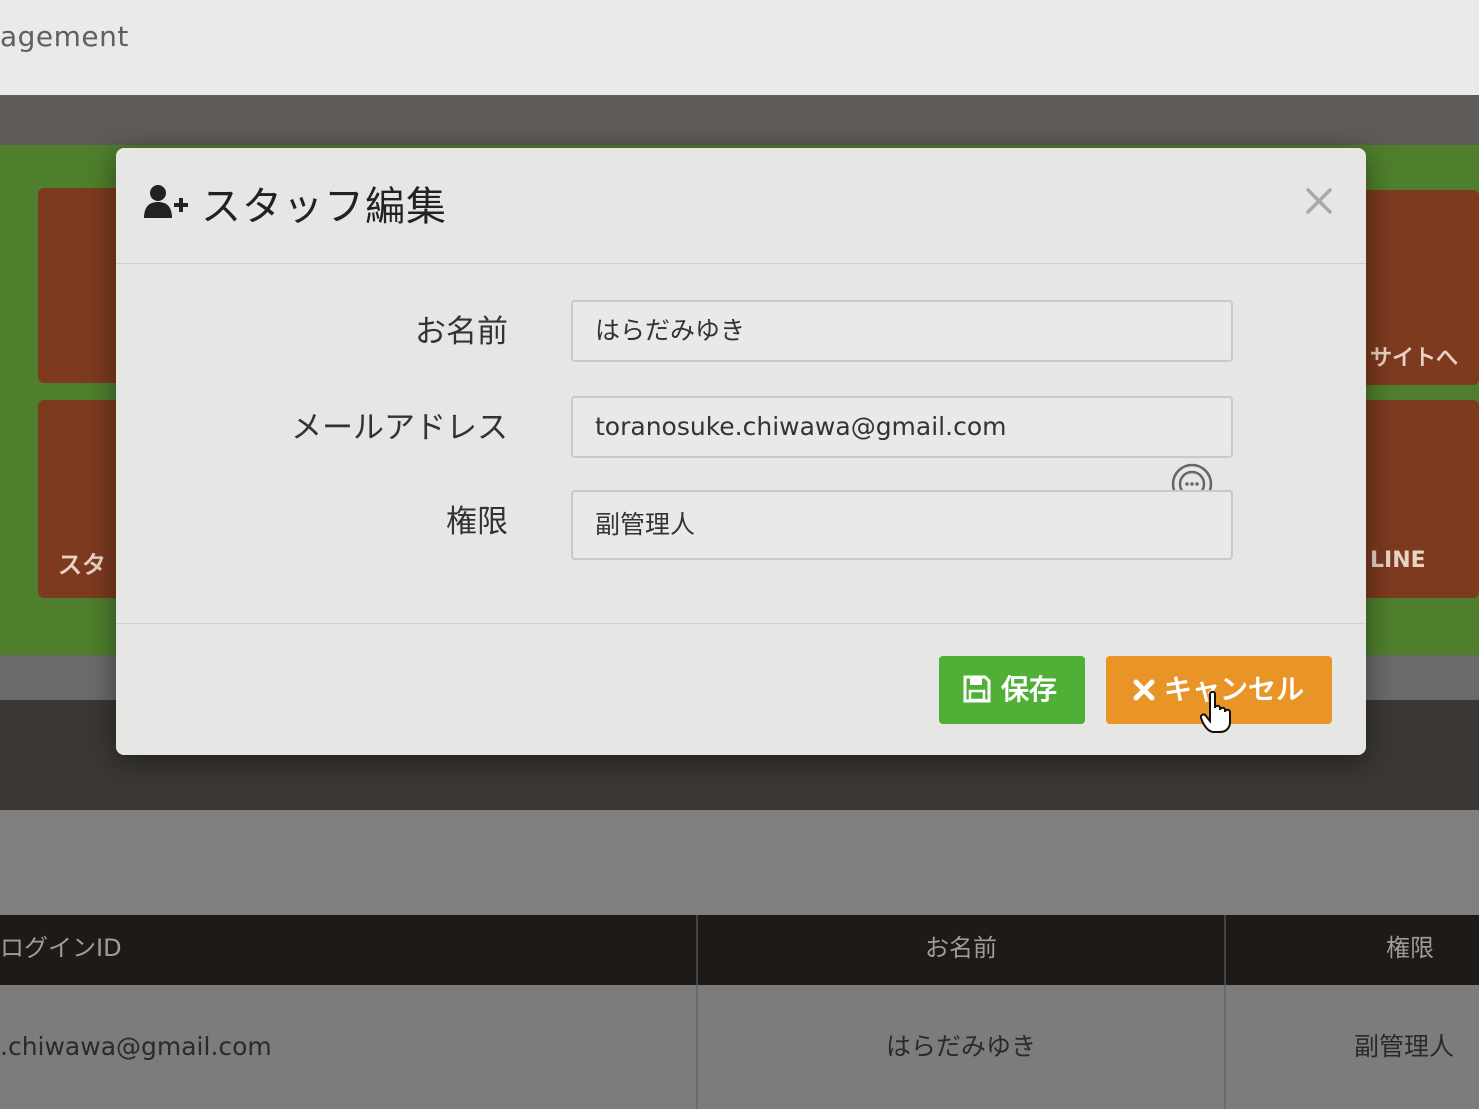 The height and width of the screenshot is (1109, 1479). What do you see at coordinates (902, 331) in the screenshot?
I see `name-field: はらだみゆき` at bounding box center [902, 331].